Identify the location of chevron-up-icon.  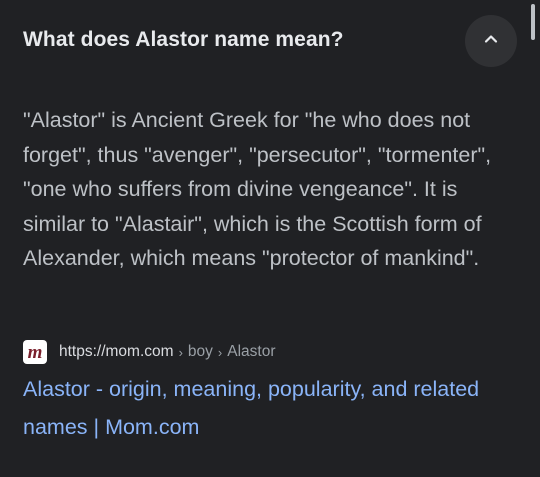
(491, 41).